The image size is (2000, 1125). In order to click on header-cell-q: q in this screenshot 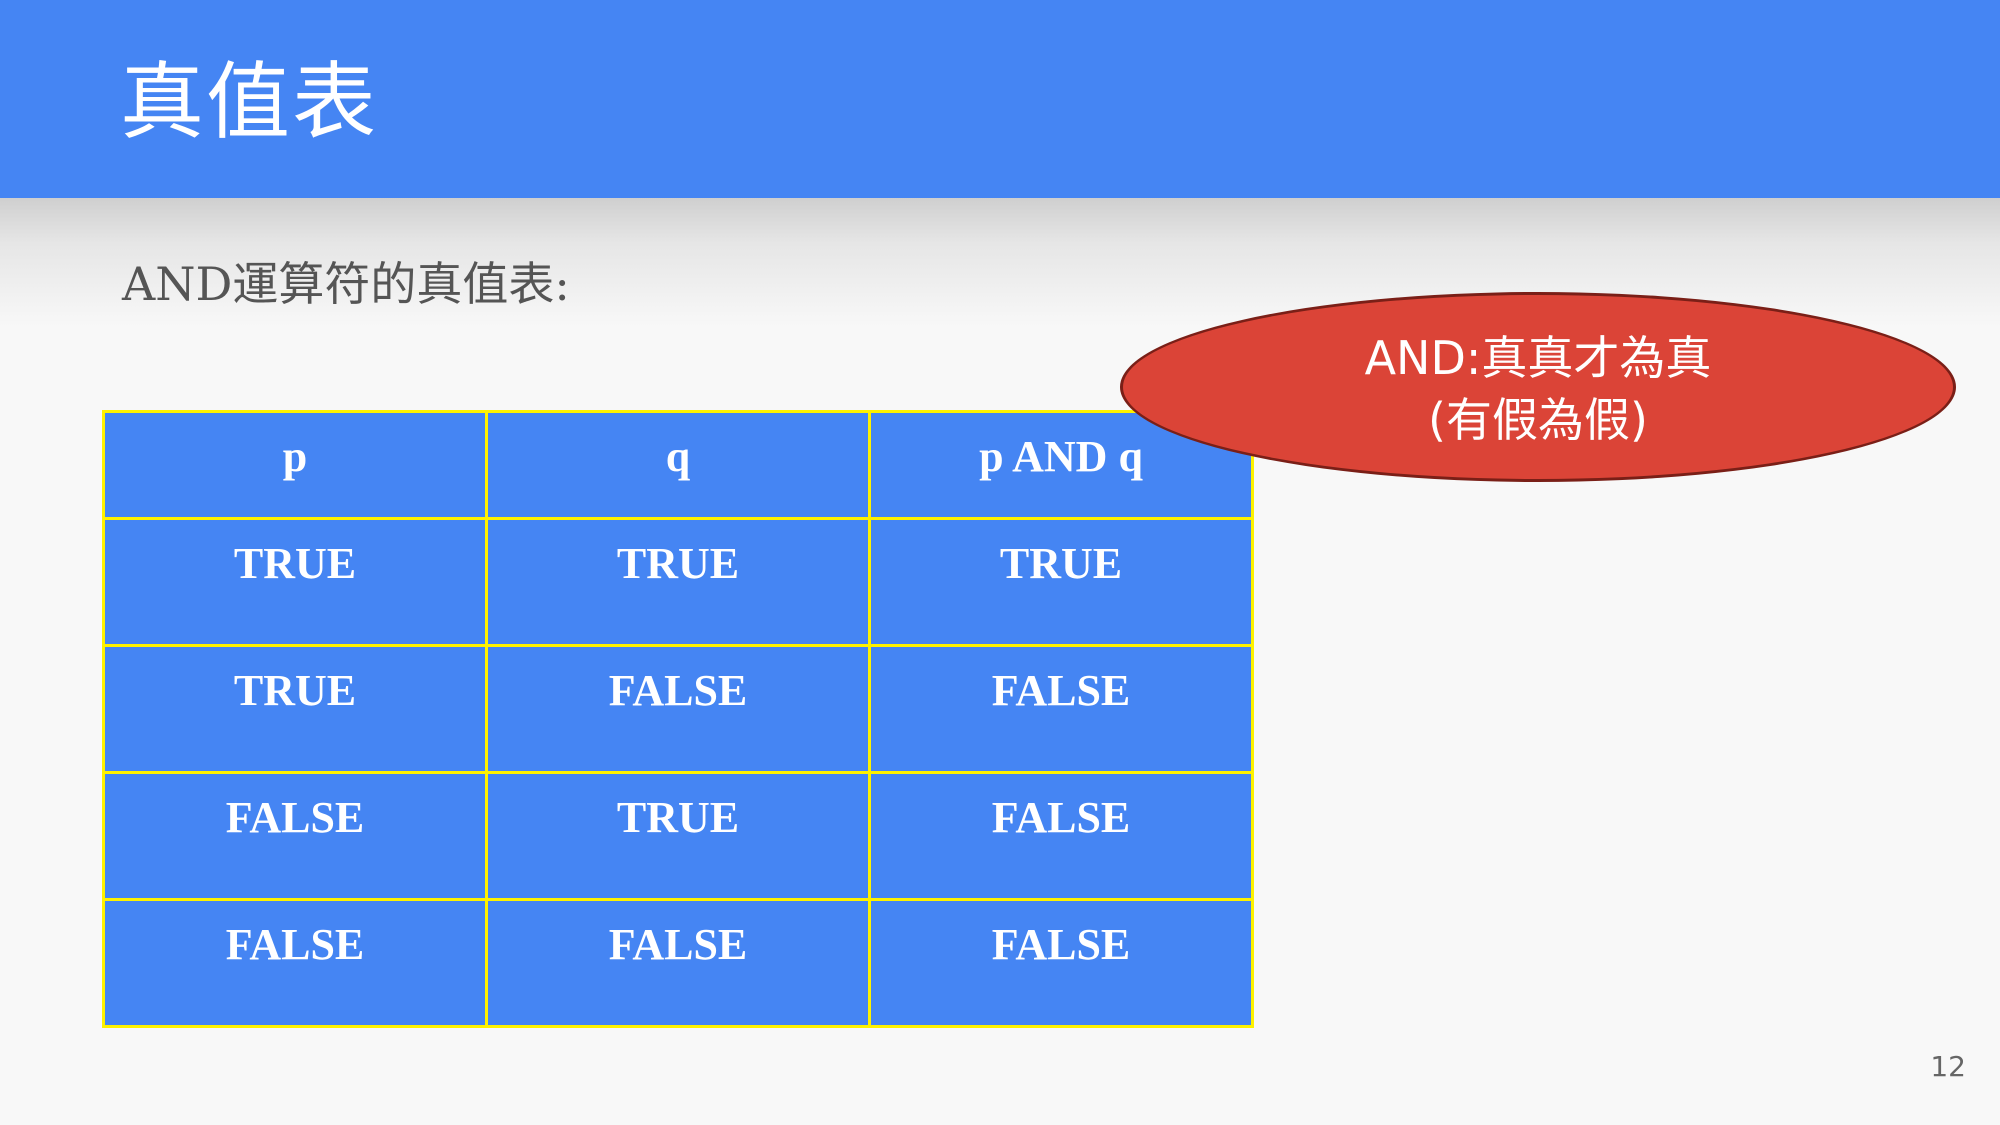, I will do `click(678, 465)`.